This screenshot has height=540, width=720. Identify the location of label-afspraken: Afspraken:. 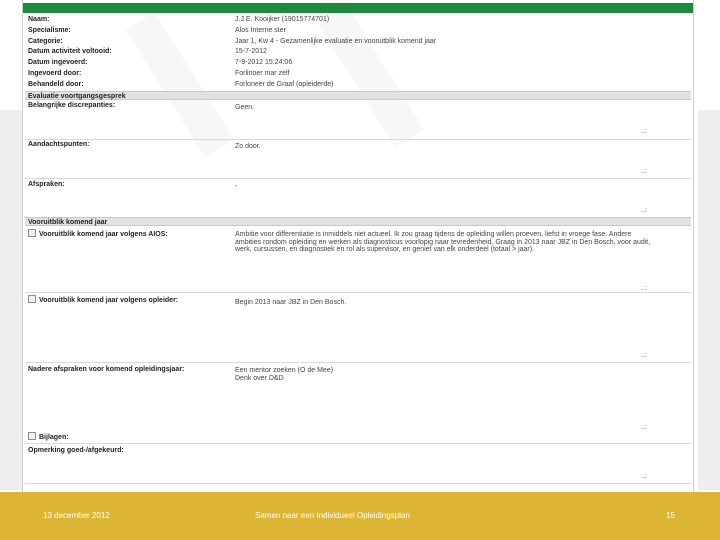
(46, 184).